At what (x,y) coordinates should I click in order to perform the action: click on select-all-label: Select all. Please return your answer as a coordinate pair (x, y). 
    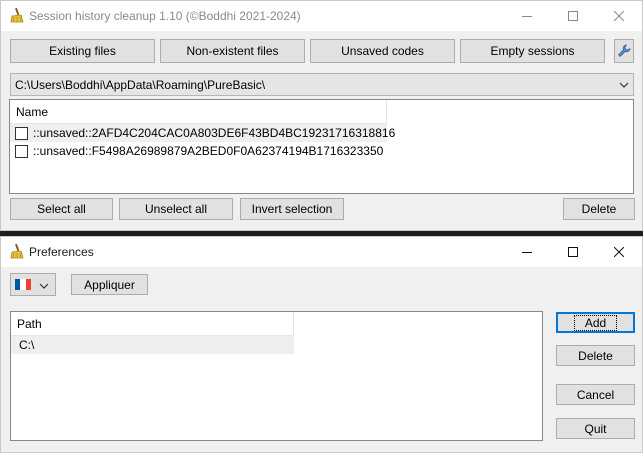
    Looking at the image, I should click on (61, 209).